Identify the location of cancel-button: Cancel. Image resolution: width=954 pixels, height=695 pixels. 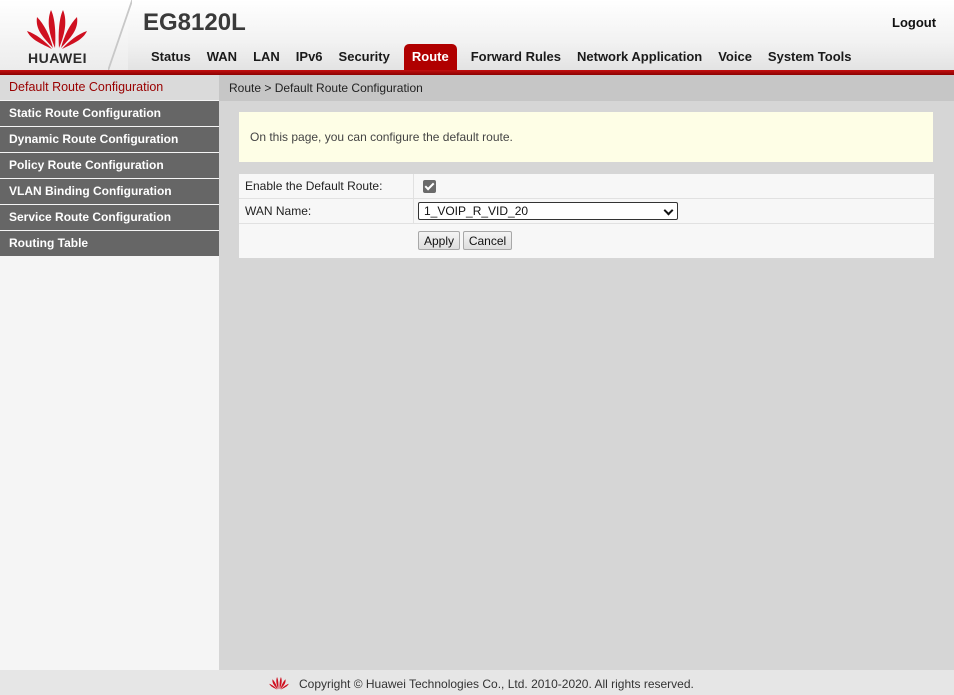
(487, 240).